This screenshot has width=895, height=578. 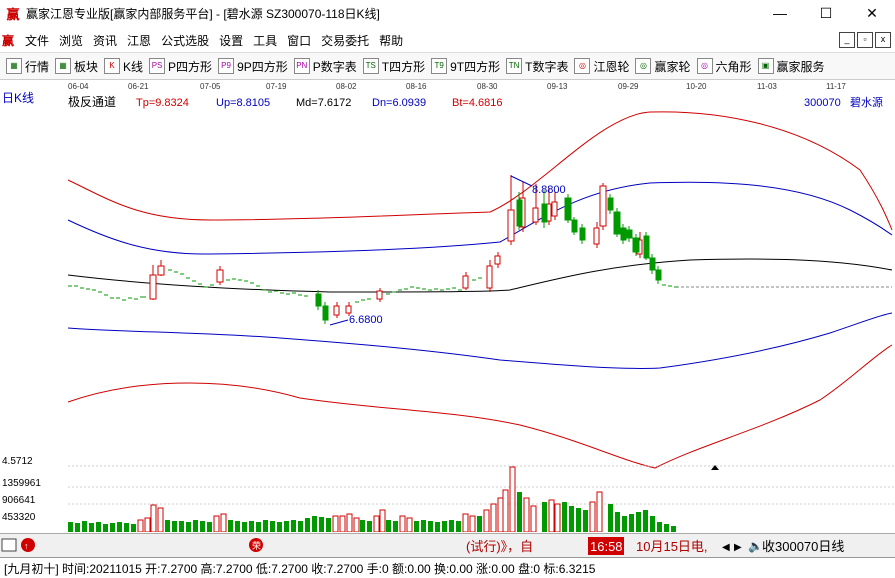 What do you see at coordinates (19, 500) in the screenshot?
I see `volume-scale-label: 906641` at bounding box center [19, 500].